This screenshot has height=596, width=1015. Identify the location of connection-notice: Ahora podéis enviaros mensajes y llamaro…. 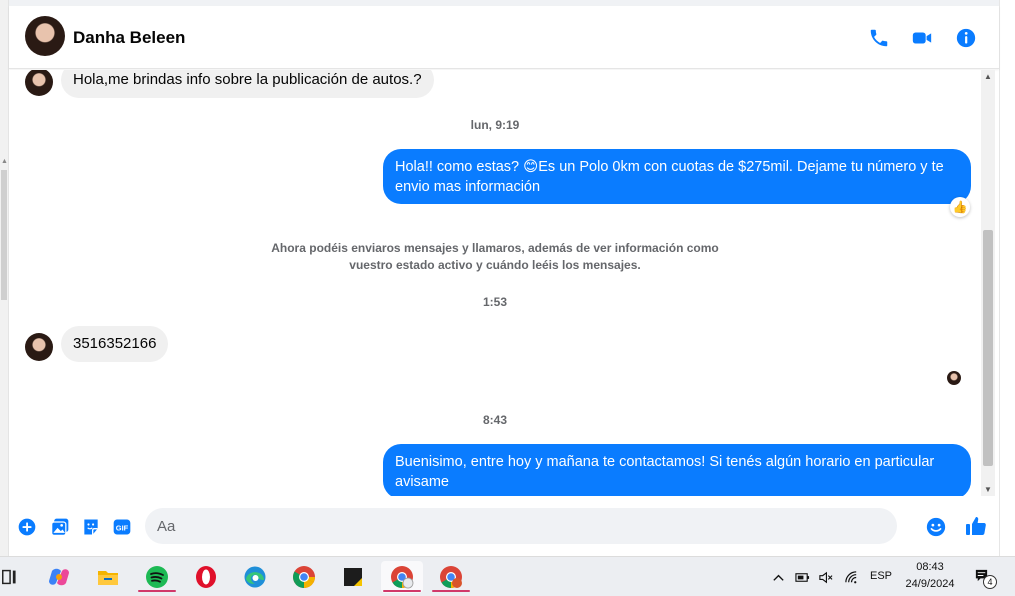
(495, 257).